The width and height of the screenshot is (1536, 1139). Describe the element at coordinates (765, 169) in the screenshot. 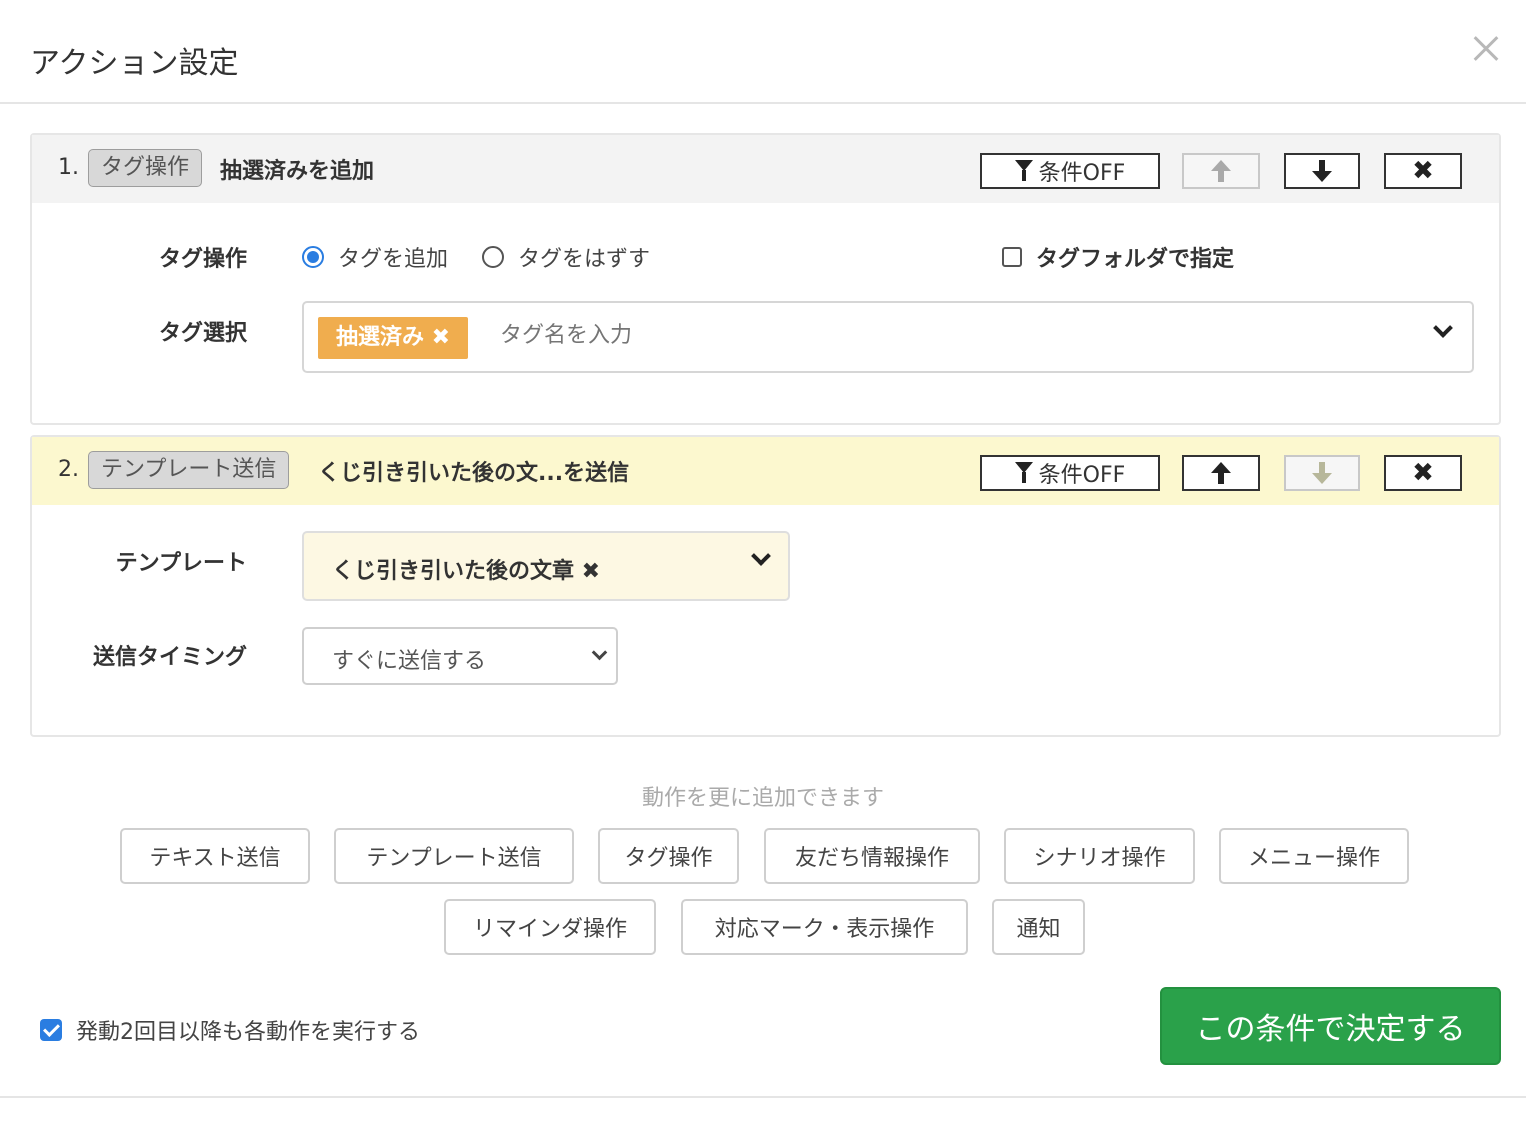

I see `action-header-1: 1. タグ操作 抽選済みを追加 条件OFF ✖` at that location.